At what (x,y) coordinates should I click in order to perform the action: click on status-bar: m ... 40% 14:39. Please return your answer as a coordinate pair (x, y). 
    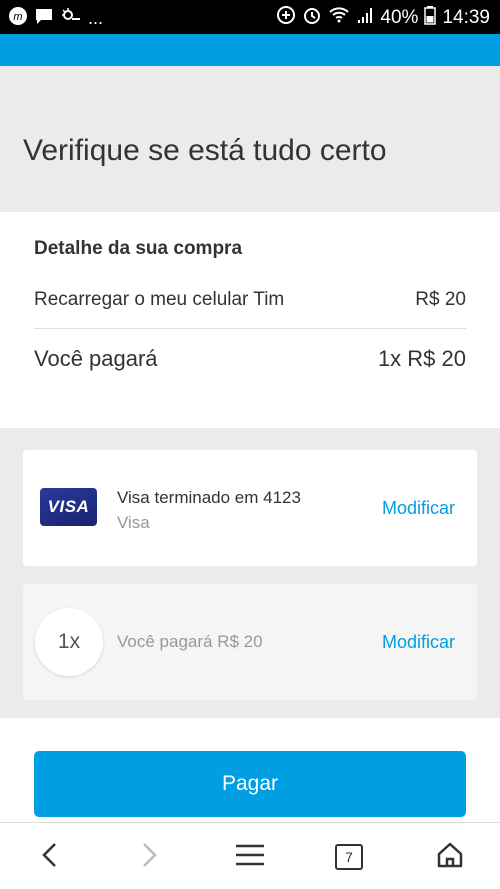
    Looking at the image, I should click on (250, 17).